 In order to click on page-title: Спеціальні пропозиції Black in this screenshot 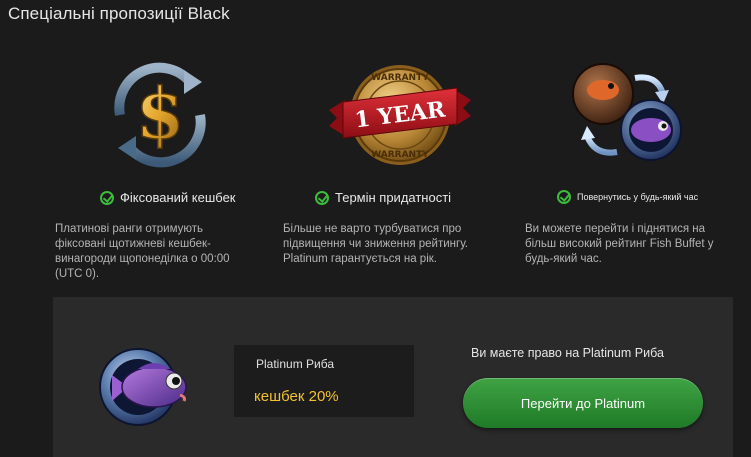, I will do `click(119, 13)`.